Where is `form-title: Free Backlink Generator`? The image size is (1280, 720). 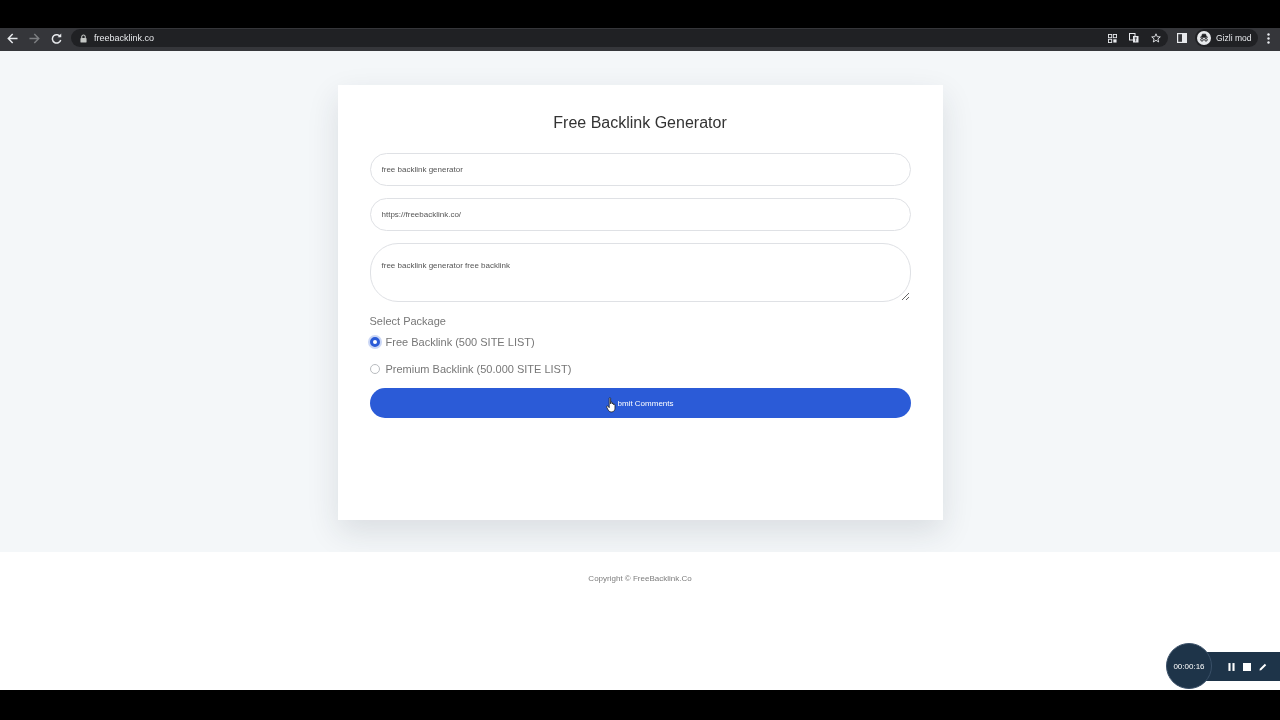 form-title: Free Backlink Generator is located at coordinates (640, 123).